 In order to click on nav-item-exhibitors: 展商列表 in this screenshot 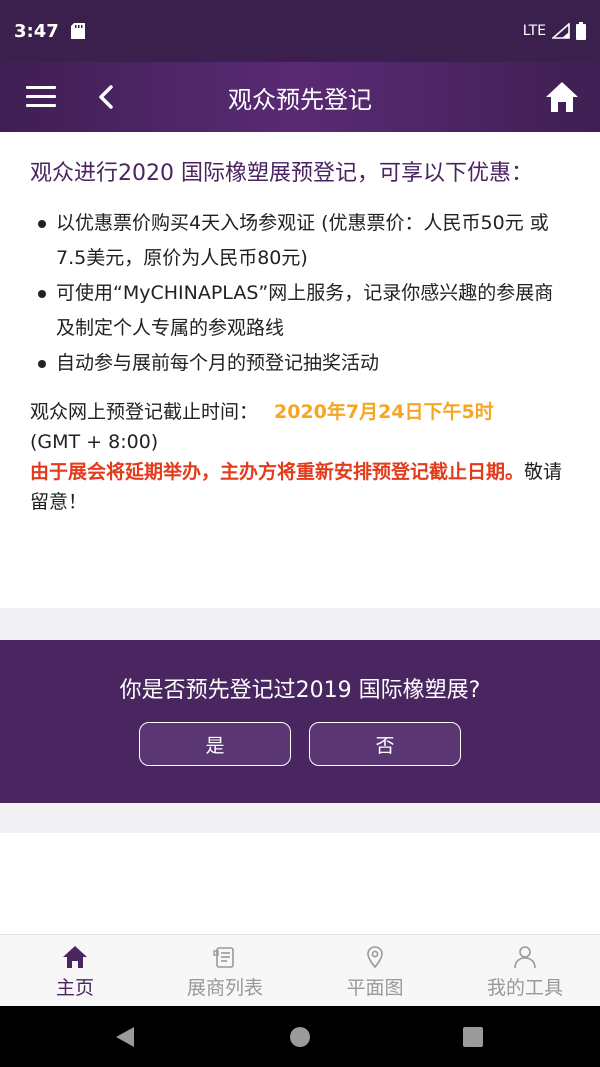, I will do `click(225, 970)`.